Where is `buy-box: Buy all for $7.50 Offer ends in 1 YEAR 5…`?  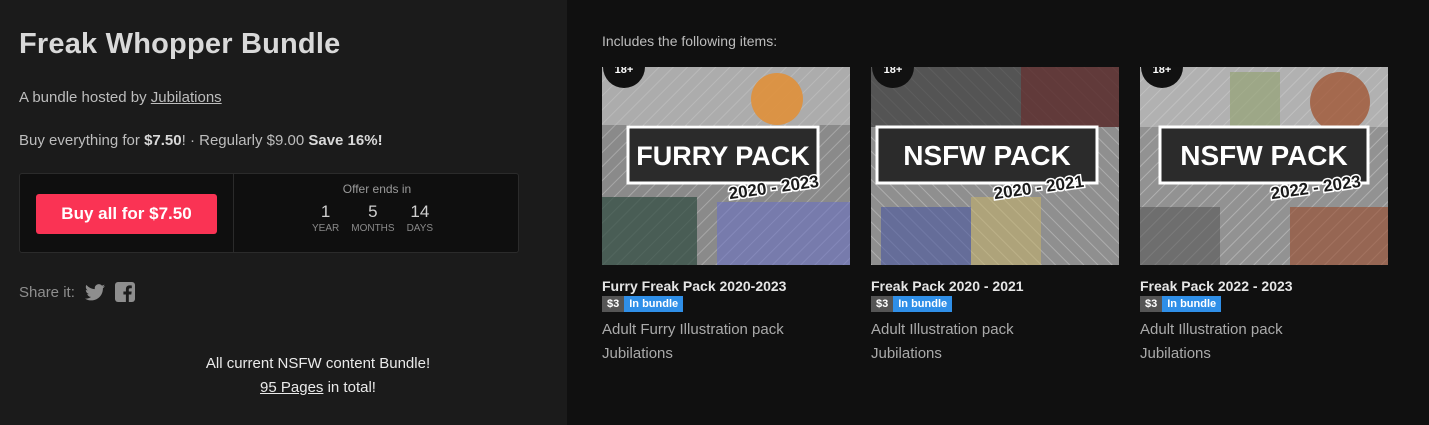 buy-box: Buy all for $7.50 Offer ends in 1 YEAR 5… is located at coordinates (269, 213).